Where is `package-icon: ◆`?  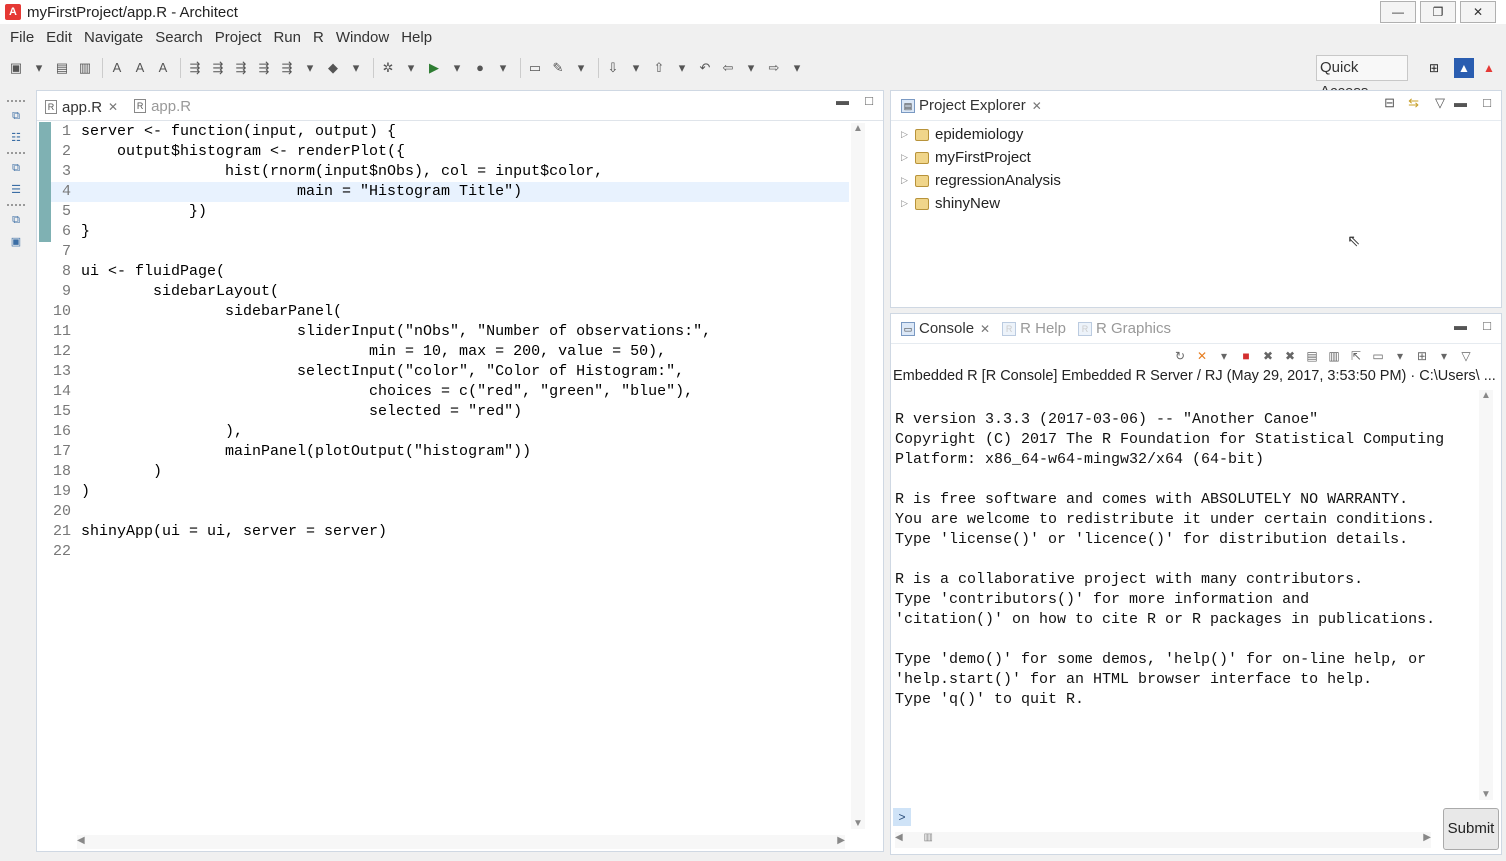 package-icon: ◆ is located at coordinates (333, 68).